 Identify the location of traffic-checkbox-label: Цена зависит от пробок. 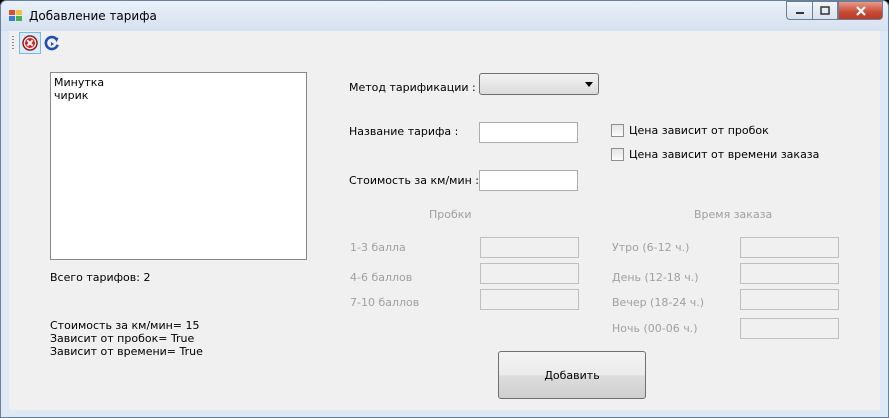
(699, 130).